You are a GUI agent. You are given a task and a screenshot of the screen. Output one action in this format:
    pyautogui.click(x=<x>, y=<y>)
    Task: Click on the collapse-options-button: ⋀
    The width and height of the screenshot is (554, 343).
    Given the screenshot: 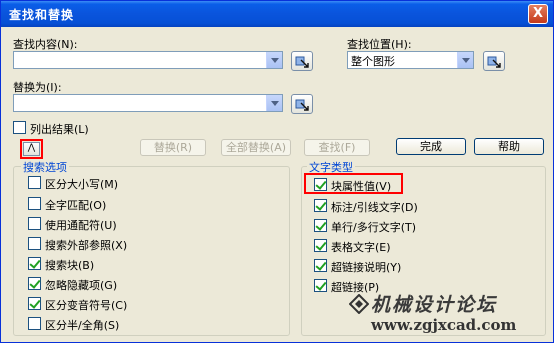 What is the action you would take?
    pyautogui.click(x=31, y=149)
    